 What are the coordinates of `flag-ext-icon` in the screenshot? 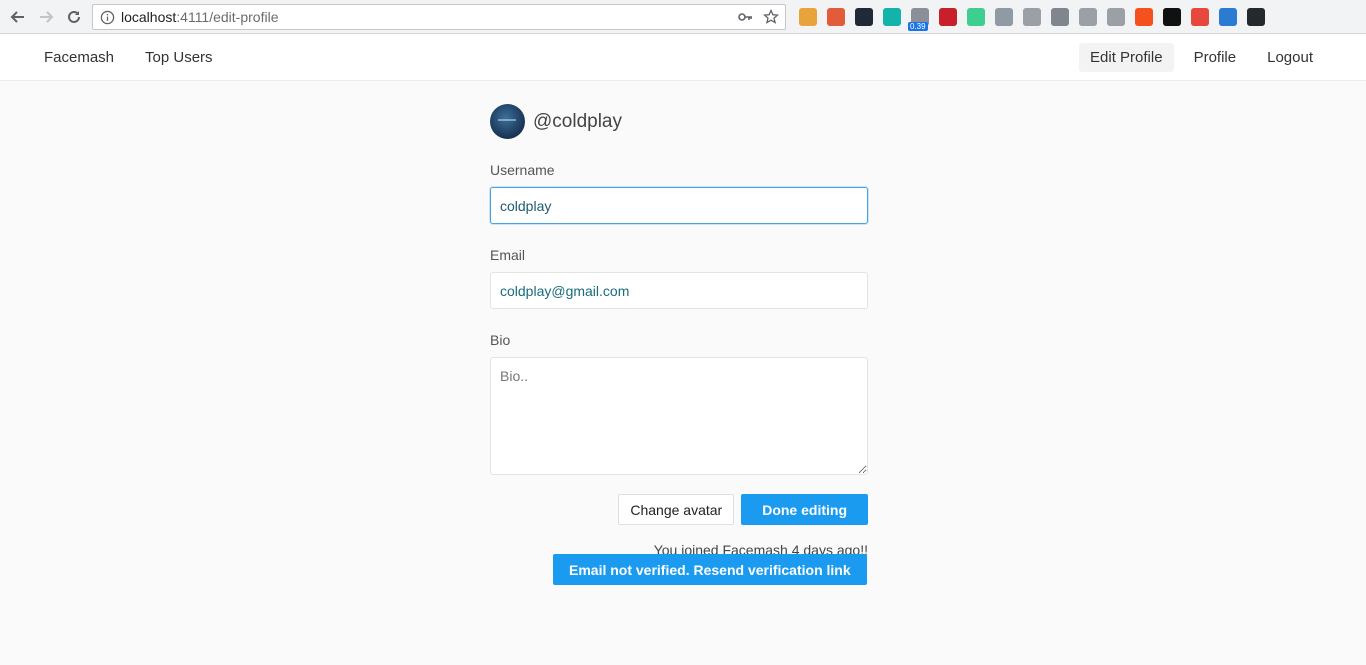 It's located at (808, 17).